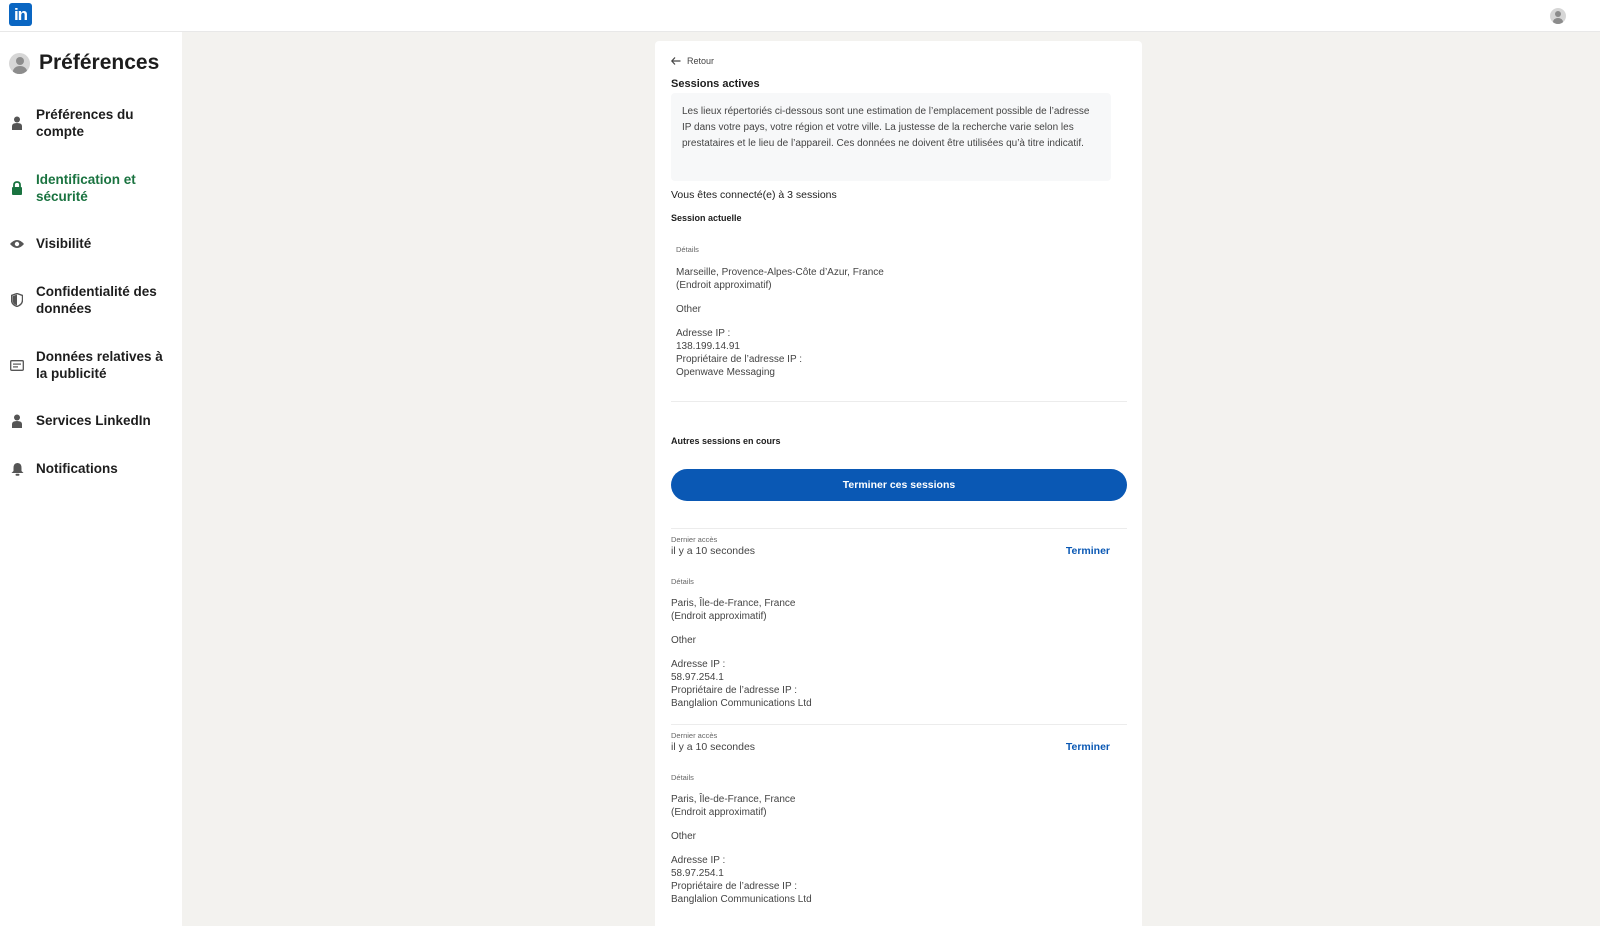 The height and width of the screenshot is (926, 1600). Describe the element at coordinates (92, 123) in the screenshot. I see `sidebar-item-account-preferences: Préférences du compte` at that location.